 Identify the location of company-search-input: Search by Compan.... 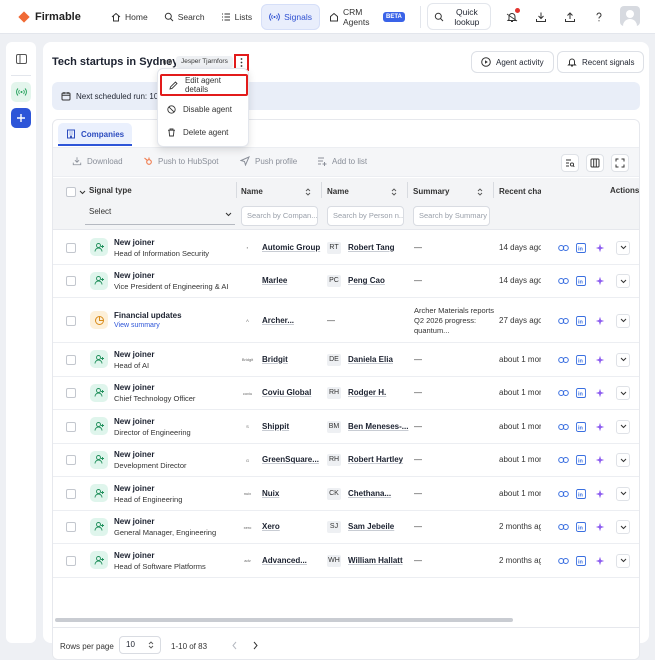
(279, 216).